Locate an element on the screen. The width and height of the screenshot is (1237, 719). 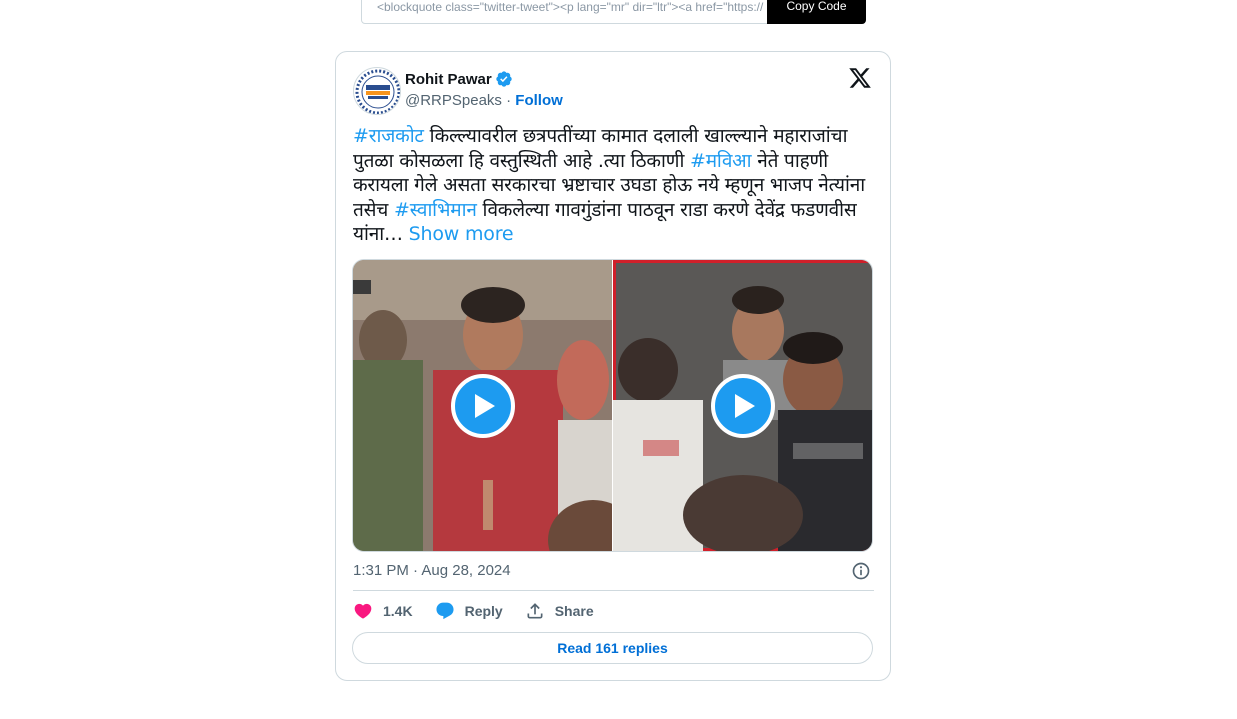
hashtag-link: #राजकोट is located at coordinates (388, 136).